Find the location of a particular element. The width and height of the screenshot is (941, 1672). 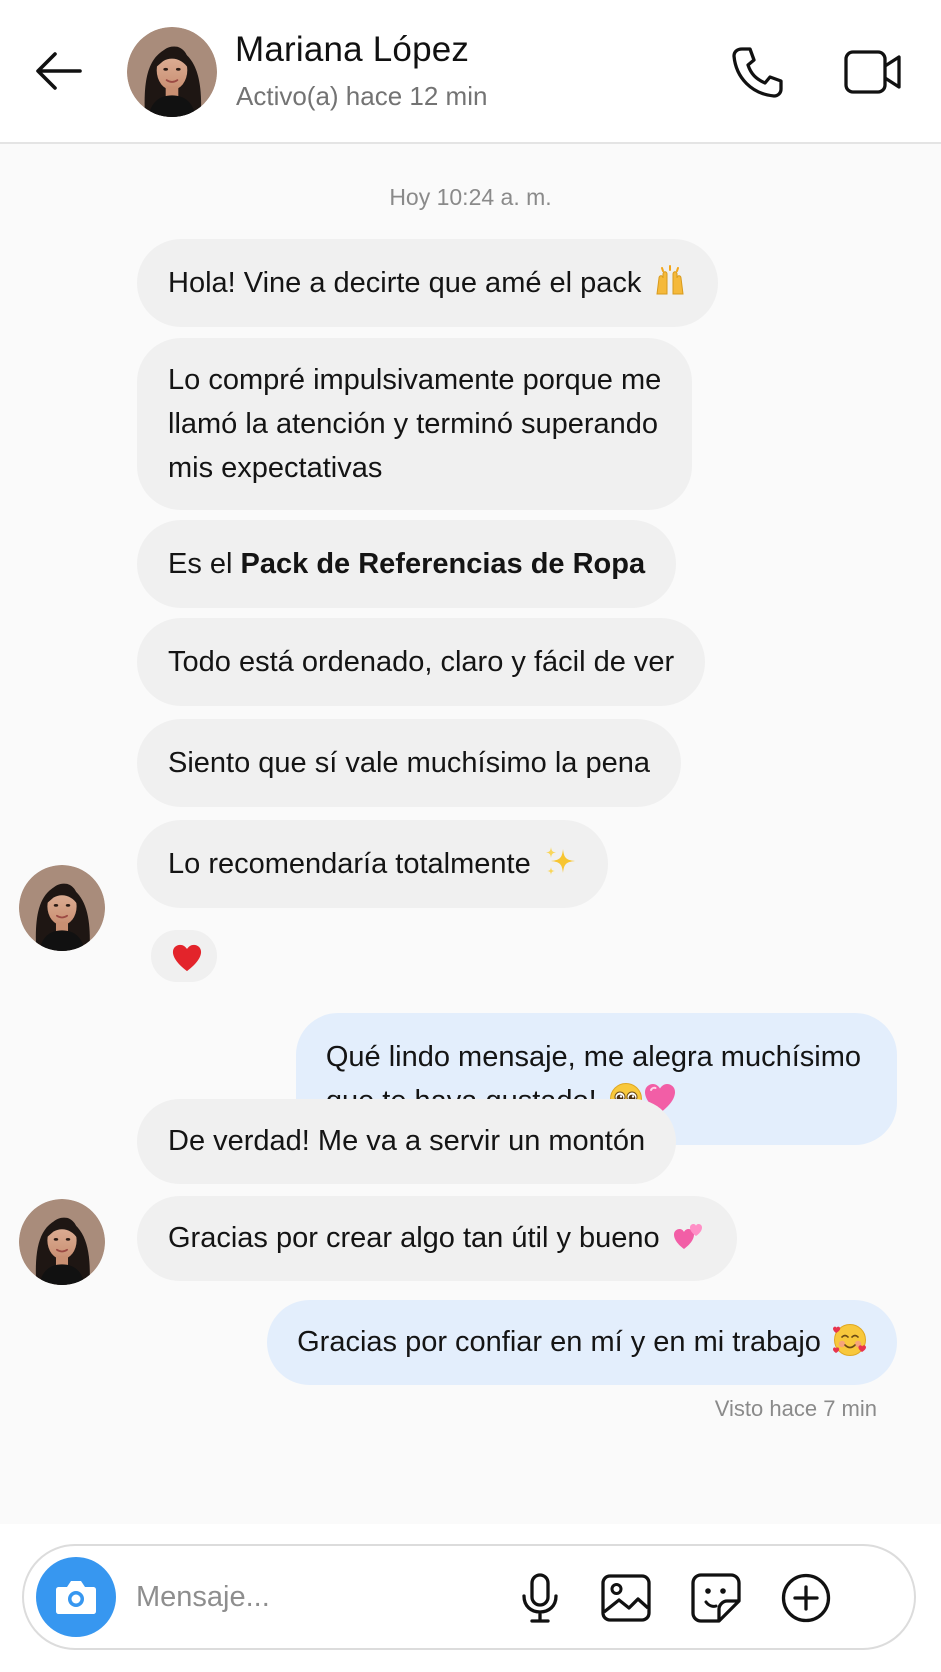

incoming-message: Todo está ordenado, claro y fácil de ver is located at coordinates (421, 662).